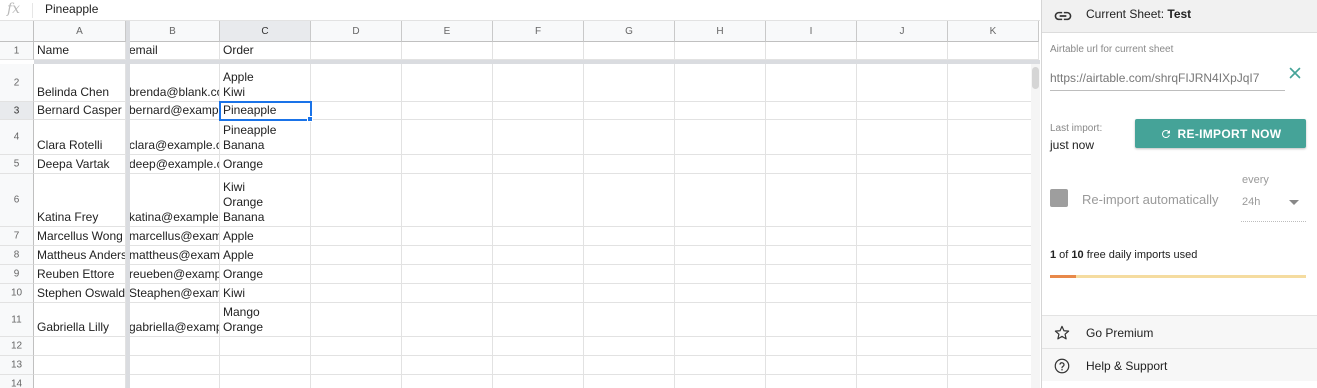 The image size is (1317, 388). I want to click on cell-f11, so click(538, 320).